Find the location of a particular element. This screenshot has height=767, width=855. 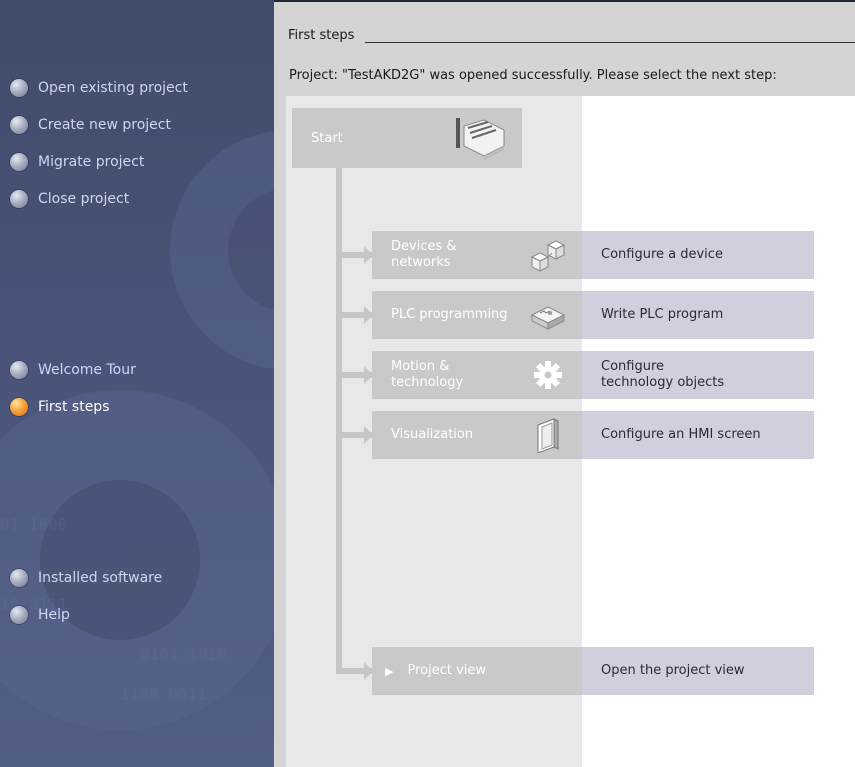

section-title: First steps is located at coordinates (321, 35).